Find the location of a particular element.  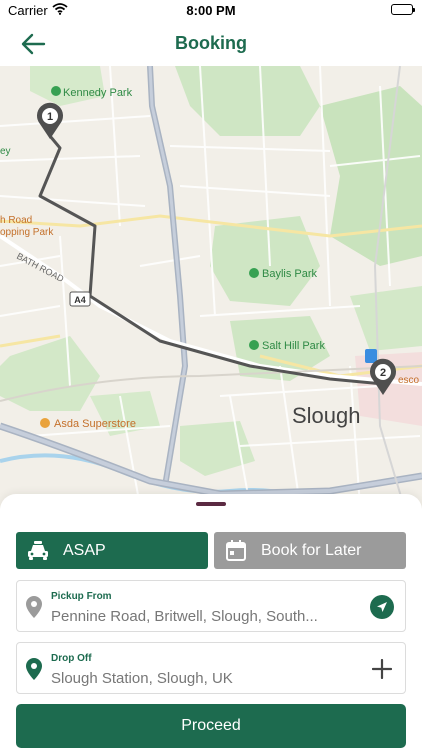

page-title: Booking is located at coordinates (211, 43).